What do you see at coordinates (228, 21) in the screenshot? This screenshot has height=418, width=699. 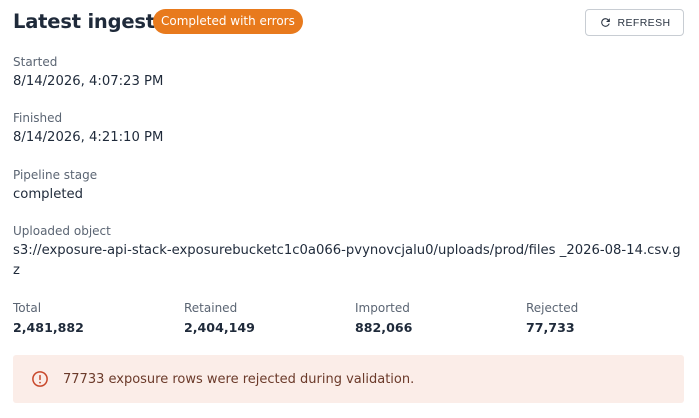 I see `status-badge: Completed with errors` at bounding box center [228, 21].